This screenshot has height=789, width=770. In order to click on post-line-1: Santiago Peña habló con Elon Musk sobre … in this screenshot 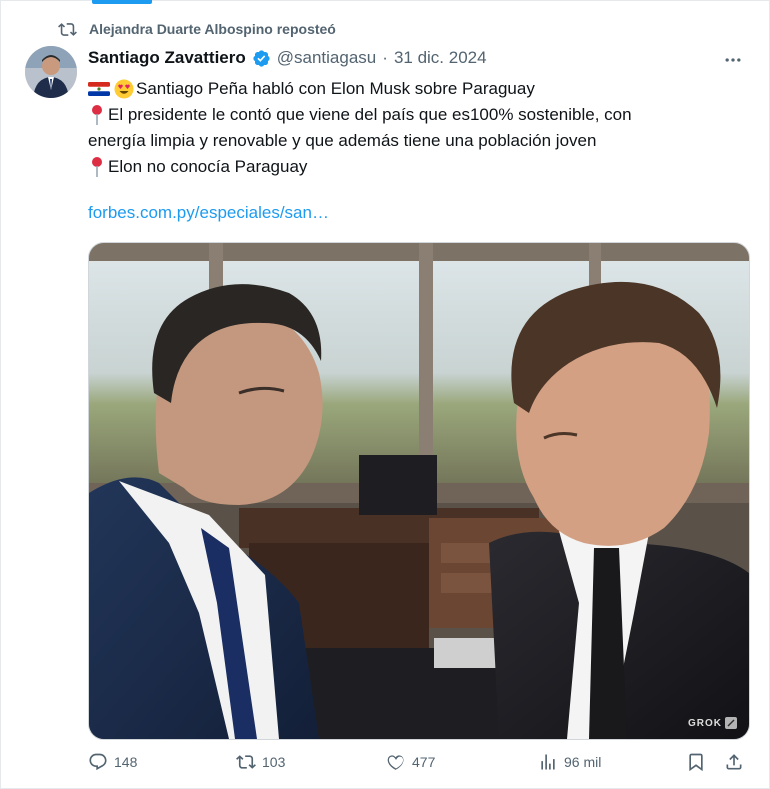, I will do `click(418, 89)`.